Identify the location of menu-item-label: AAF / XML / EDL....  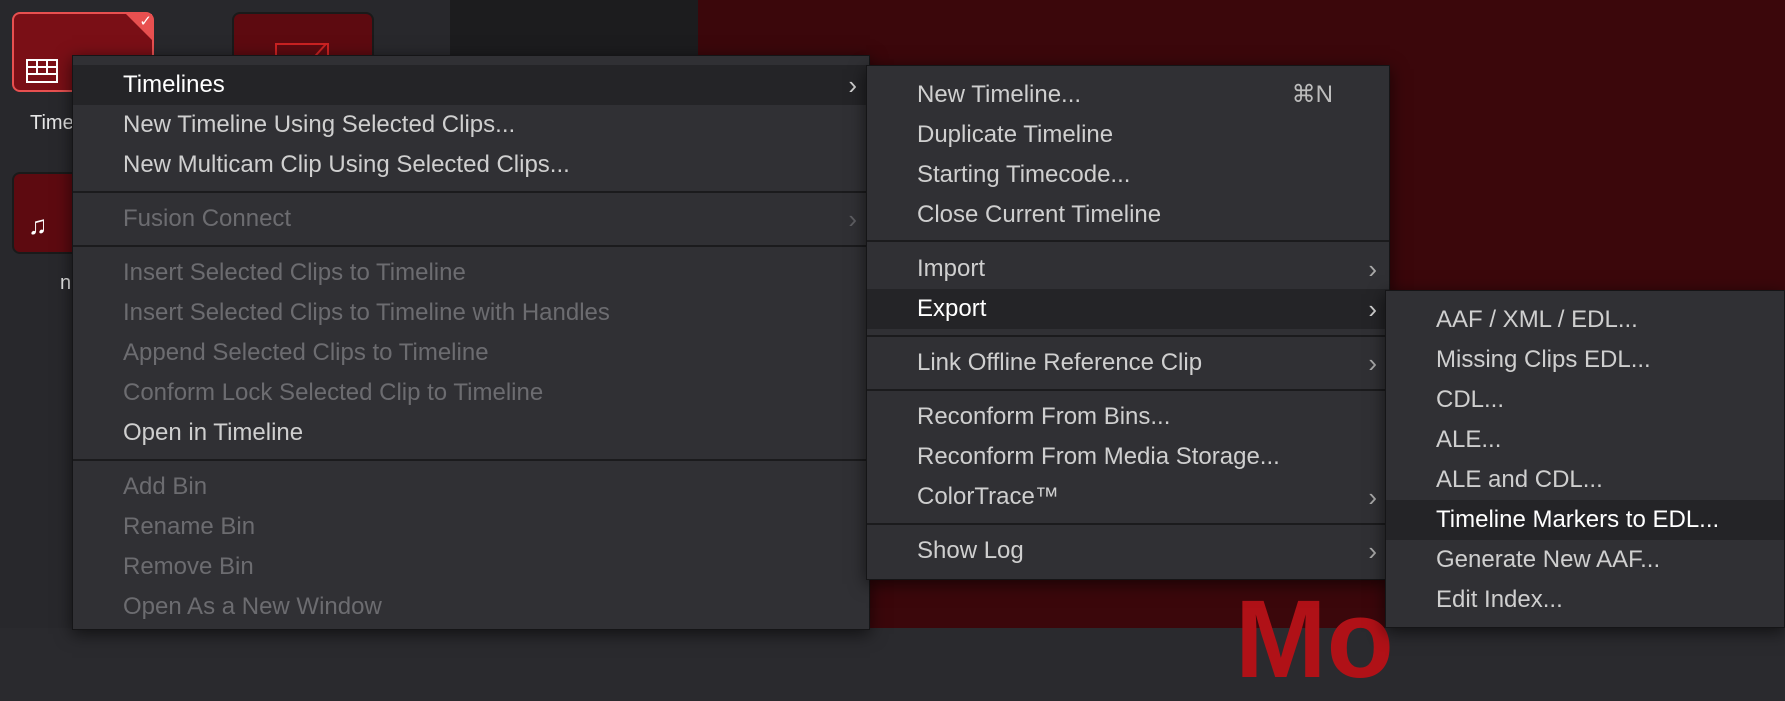
(1537, 319).